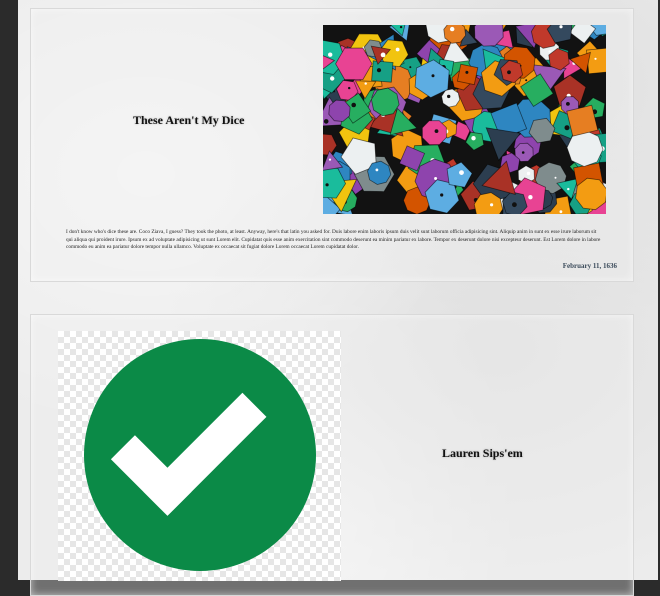  What do you see at coordinates (464, 119) in the screenshot?
I see `dice-photo` at bounding box center [464, 119].